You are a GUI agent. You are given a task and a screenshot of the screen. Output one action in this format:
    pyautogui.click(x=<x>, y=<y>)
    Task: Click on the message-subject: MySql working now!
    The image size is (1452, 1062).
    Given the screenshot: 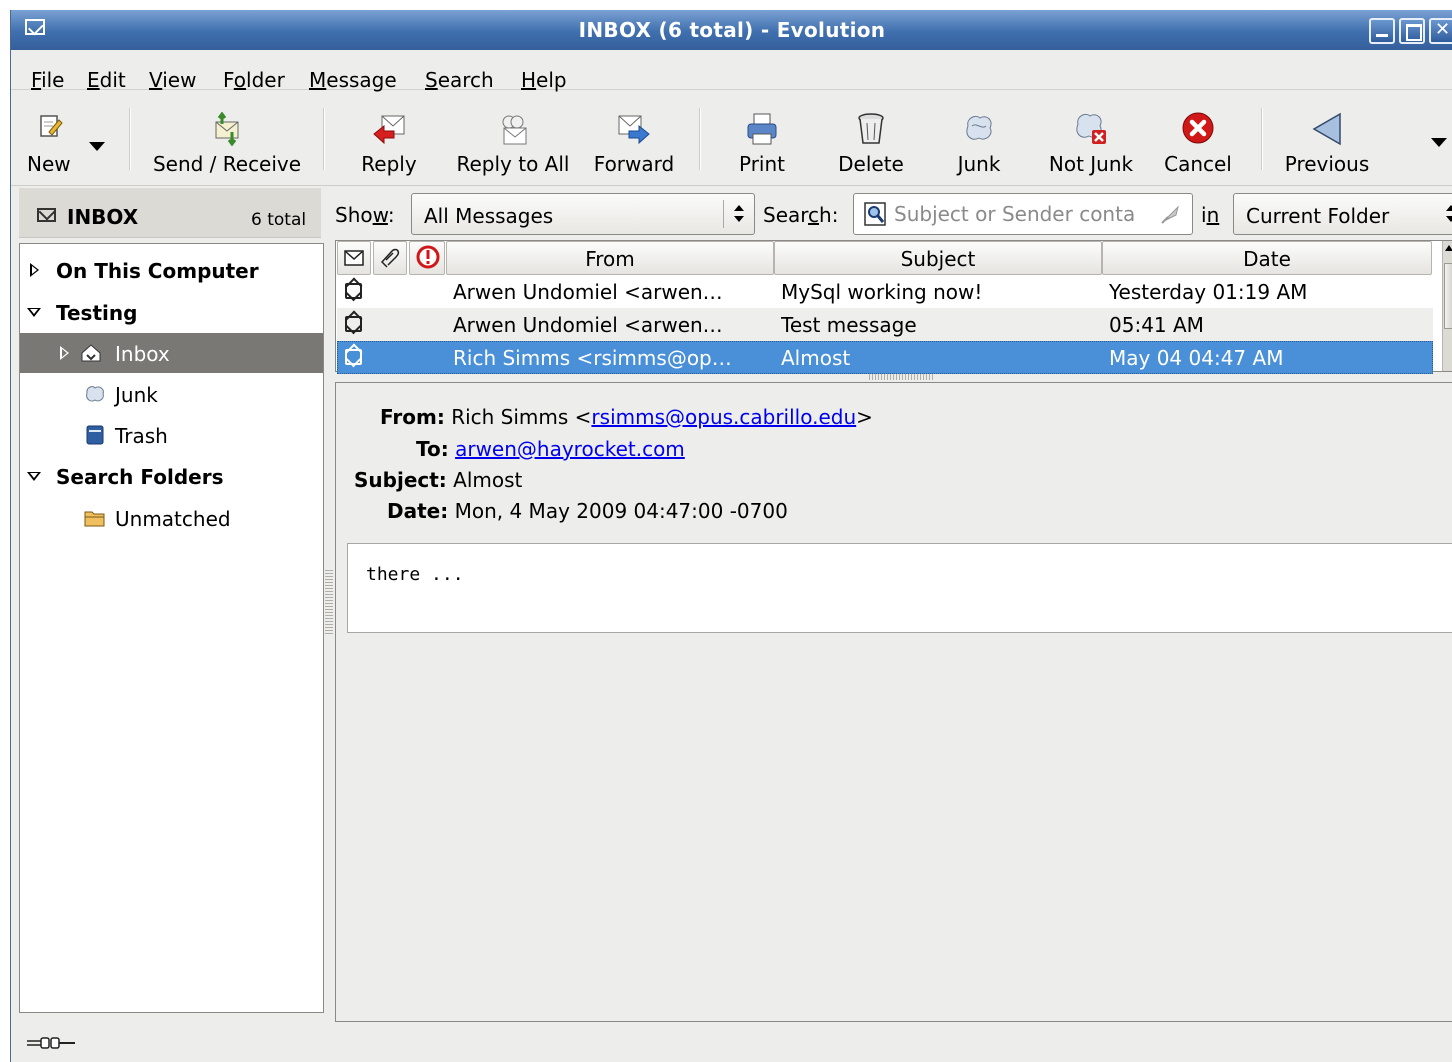 What is the action you would take?
    pyautogui.click(x=882, y=292)
    